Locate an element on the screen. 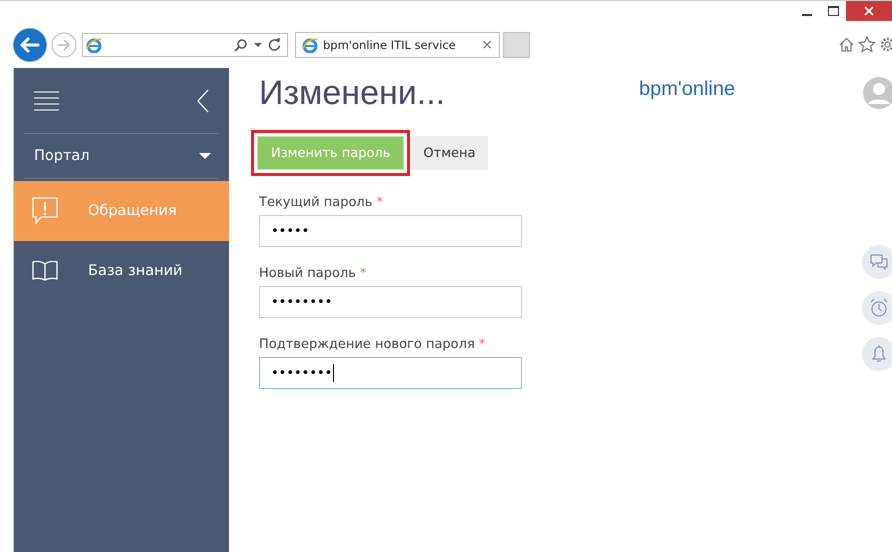 The image size is (892, 552). field-label: Новый пароль * is located at coordinates (313, 273).